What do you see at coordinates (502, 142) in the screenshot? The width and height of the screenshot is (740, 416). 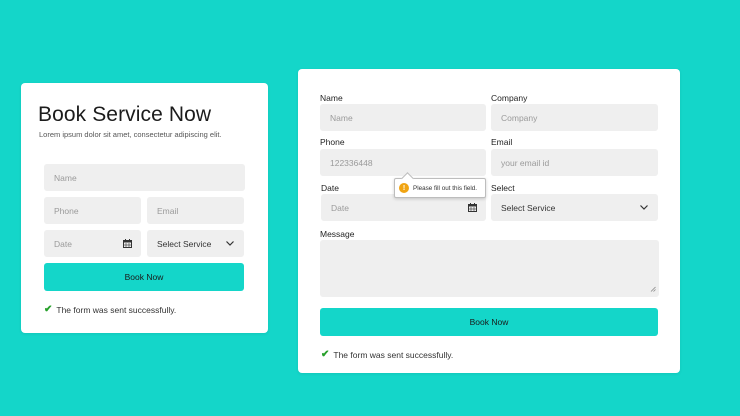 I see `email-label: Email` at bounding box center [502, 142].